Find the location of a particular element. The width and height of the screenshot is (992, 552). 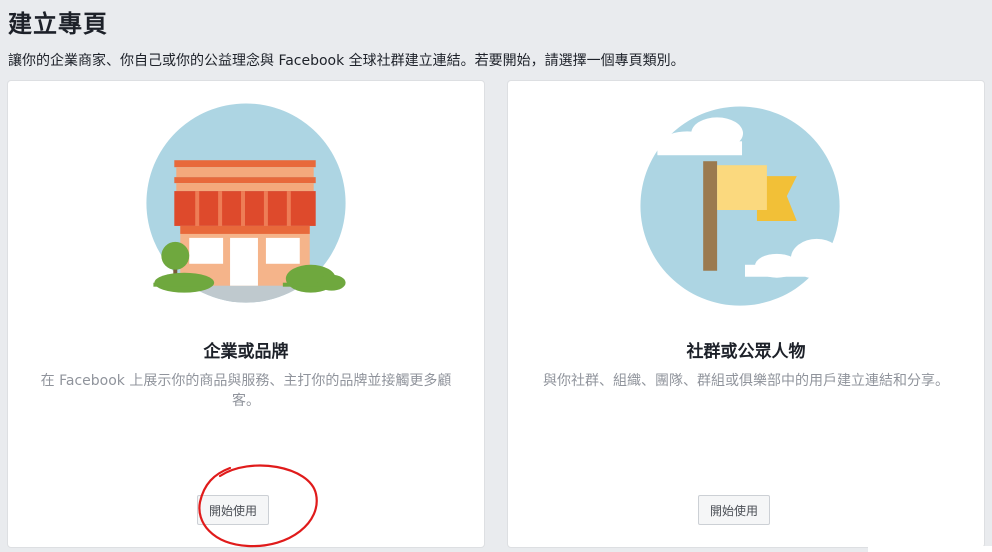

flag-illustration is located at coordinates (745, 206).